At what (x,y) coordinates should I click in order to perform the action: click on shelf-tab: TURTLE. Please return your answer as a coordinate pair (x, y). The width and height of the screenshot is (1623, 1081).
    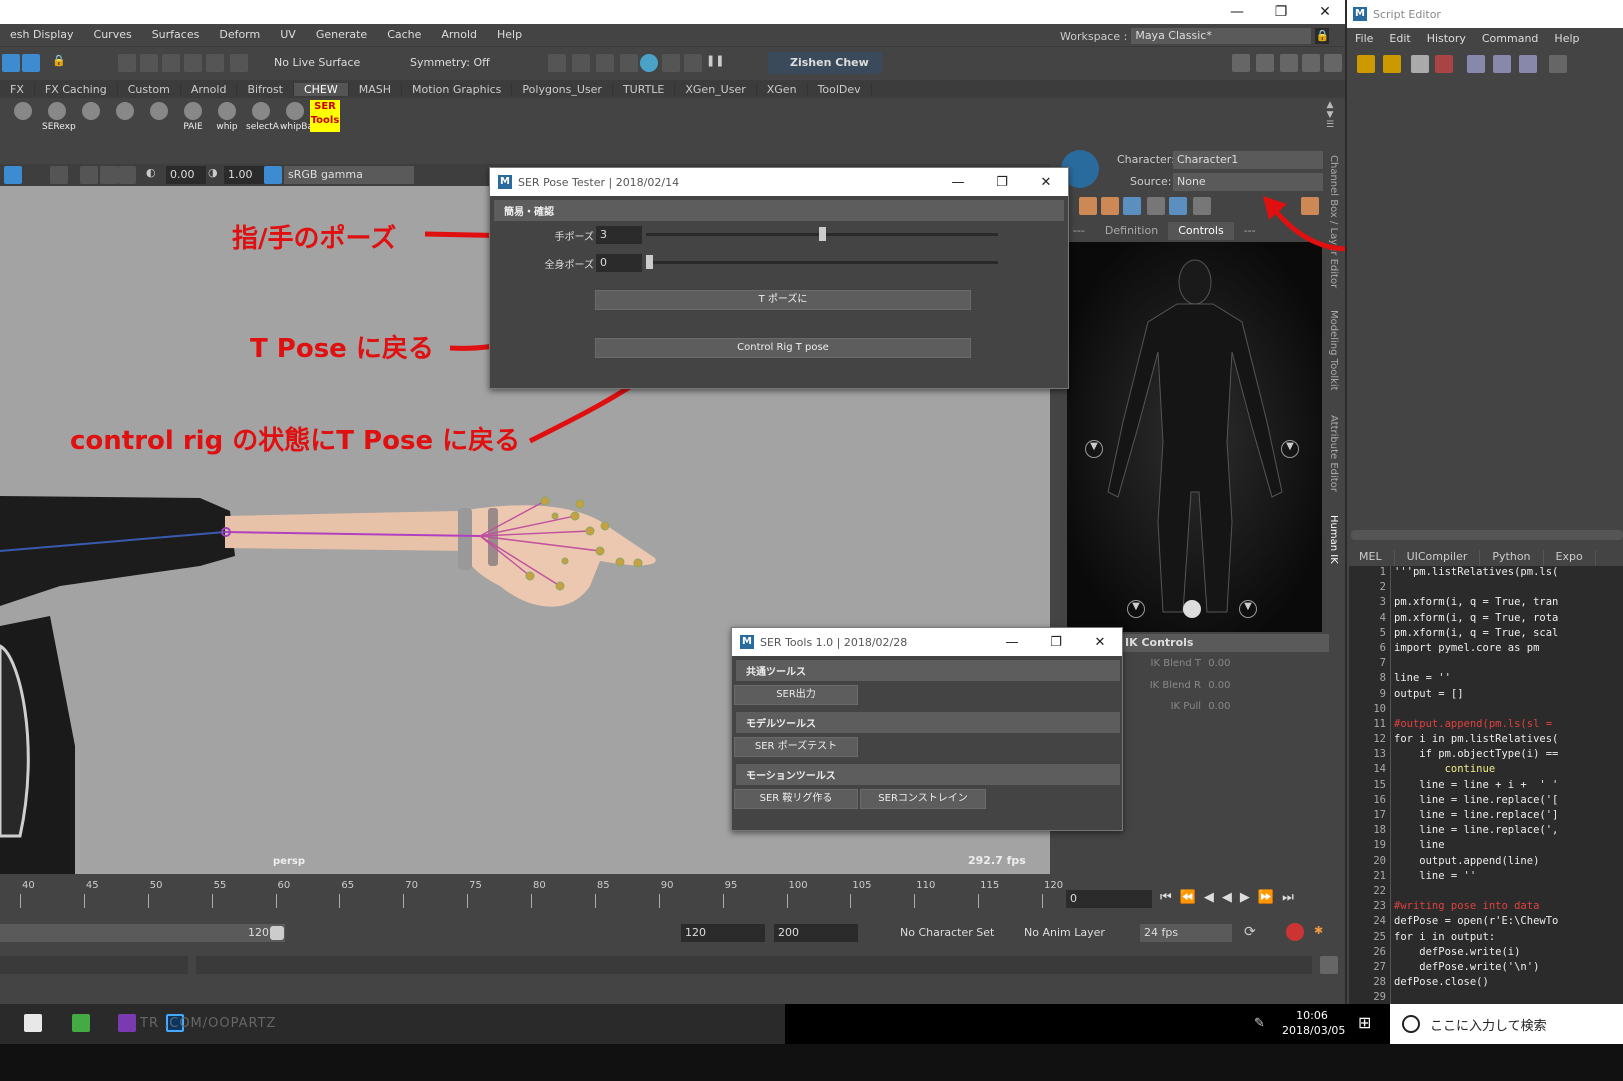
    Looking at the image, I should click on (644, 89).